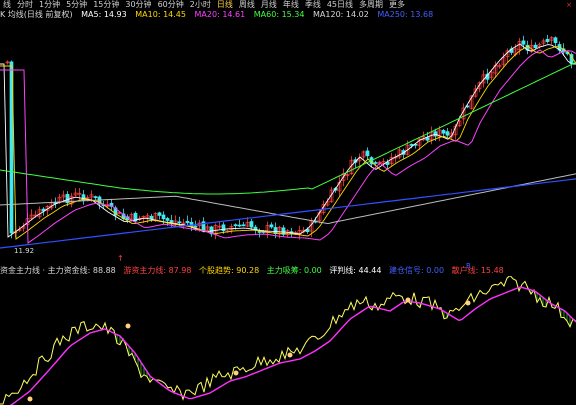 Image resolution: width=576 pixels, height=405 pixels. Describe the element at coordinates (477, 270) in the screenshot. I see `indicator-v6: 散户线: 15.48` at that location.